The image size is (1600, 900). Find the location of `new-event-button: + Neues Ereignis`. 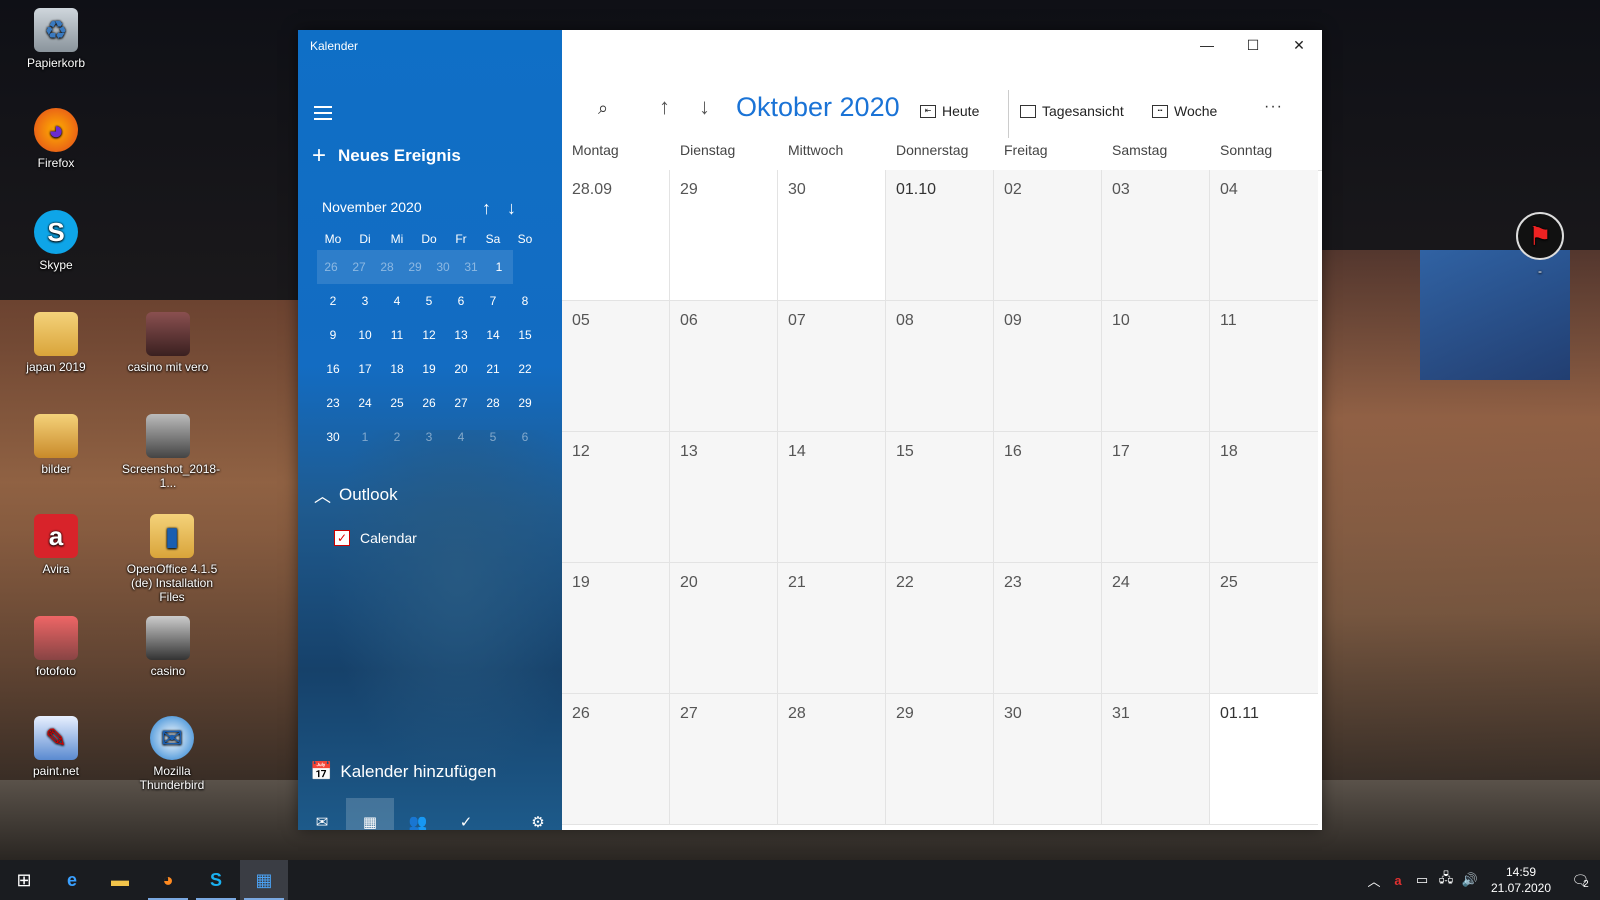

new-event-button: + Neues Ereignis is located at coordinates (386, 156).